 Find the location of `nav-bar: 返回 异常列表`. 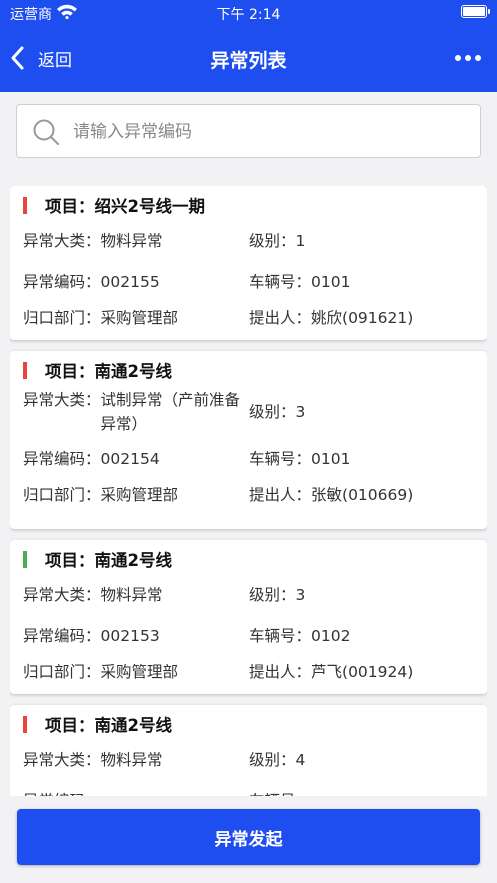

nav-bar: 返回 异常列表 is located at coordinates (248, 58).